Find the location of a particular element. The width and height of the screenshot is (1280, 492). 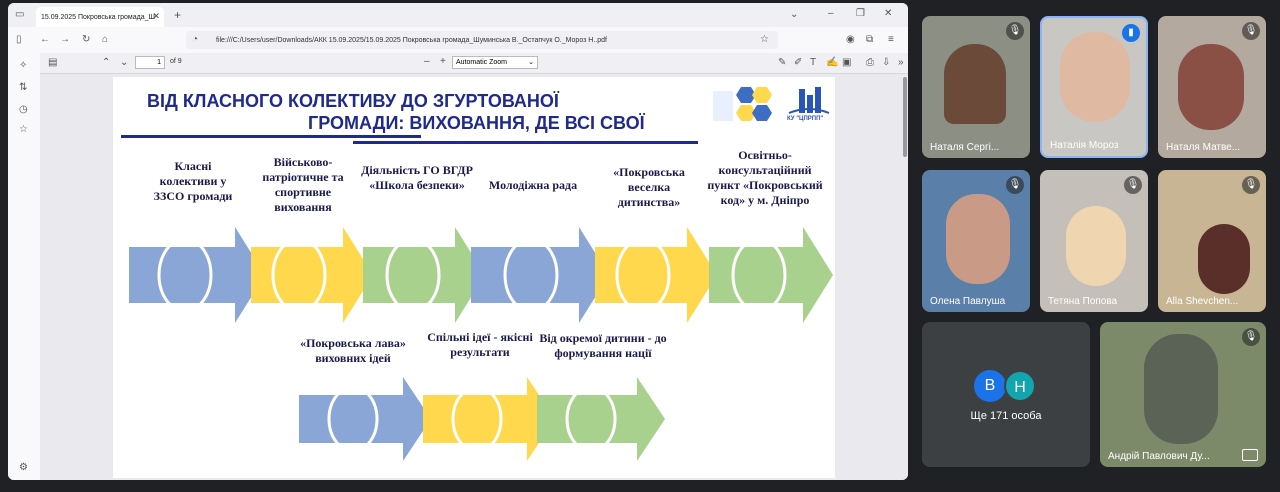

participant-tile: 🎙 Олена Павлуша is located at coordinates (976, 241).